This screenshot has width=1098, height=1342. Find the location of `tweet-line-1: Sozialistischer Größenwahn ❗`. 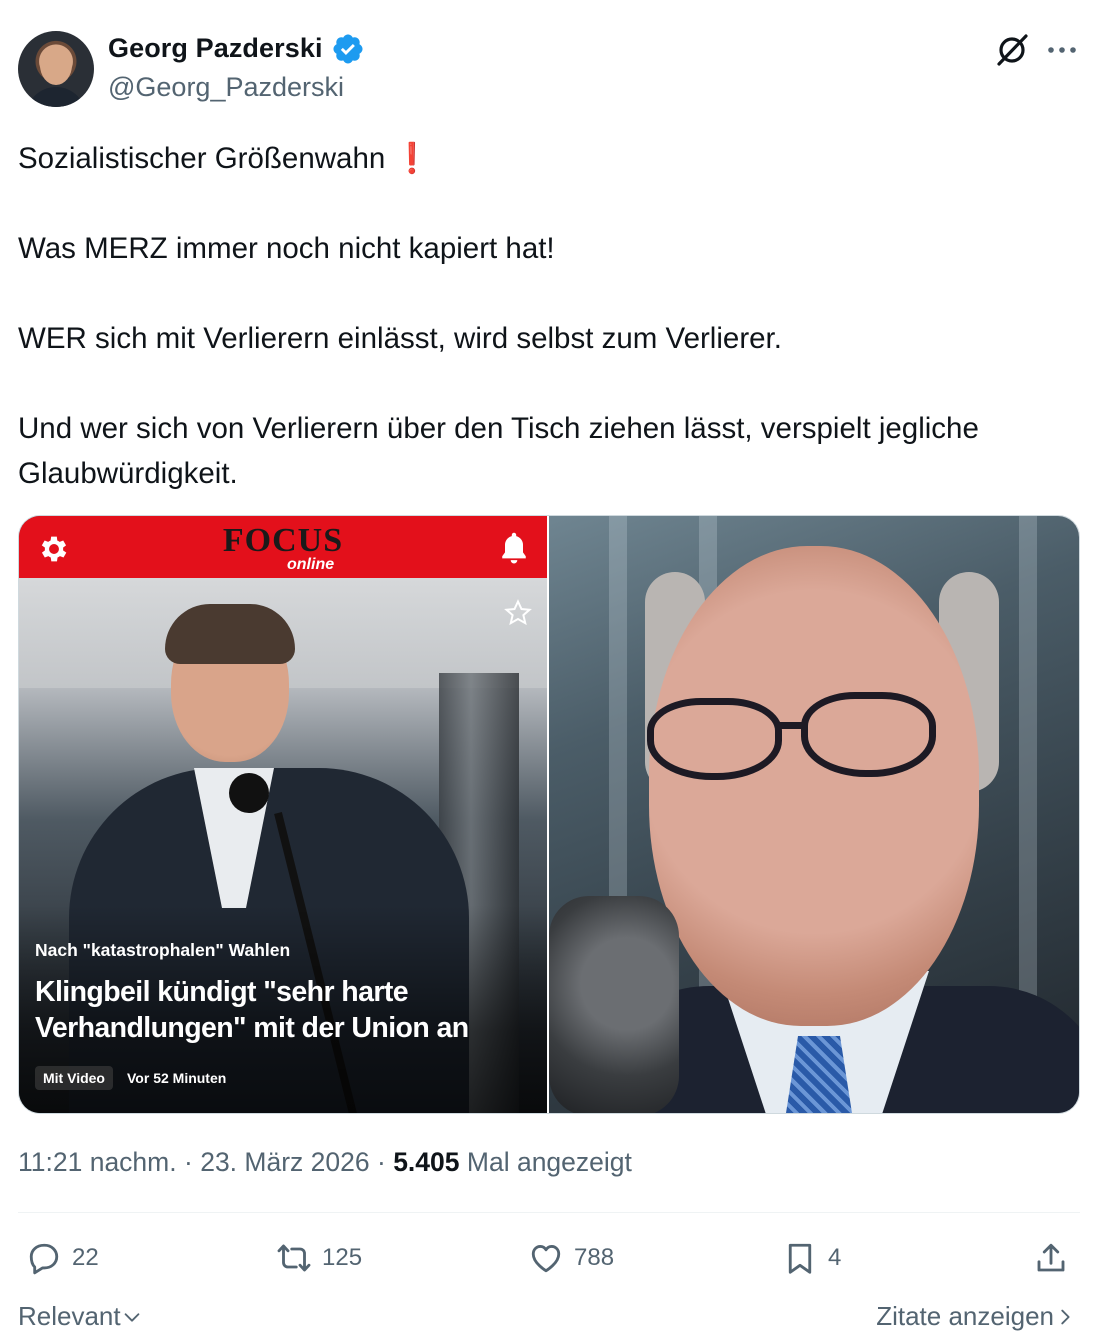

tweet-line-1: Sozialistischer Größenwahn ❗ is located at coordinates (552, 158).